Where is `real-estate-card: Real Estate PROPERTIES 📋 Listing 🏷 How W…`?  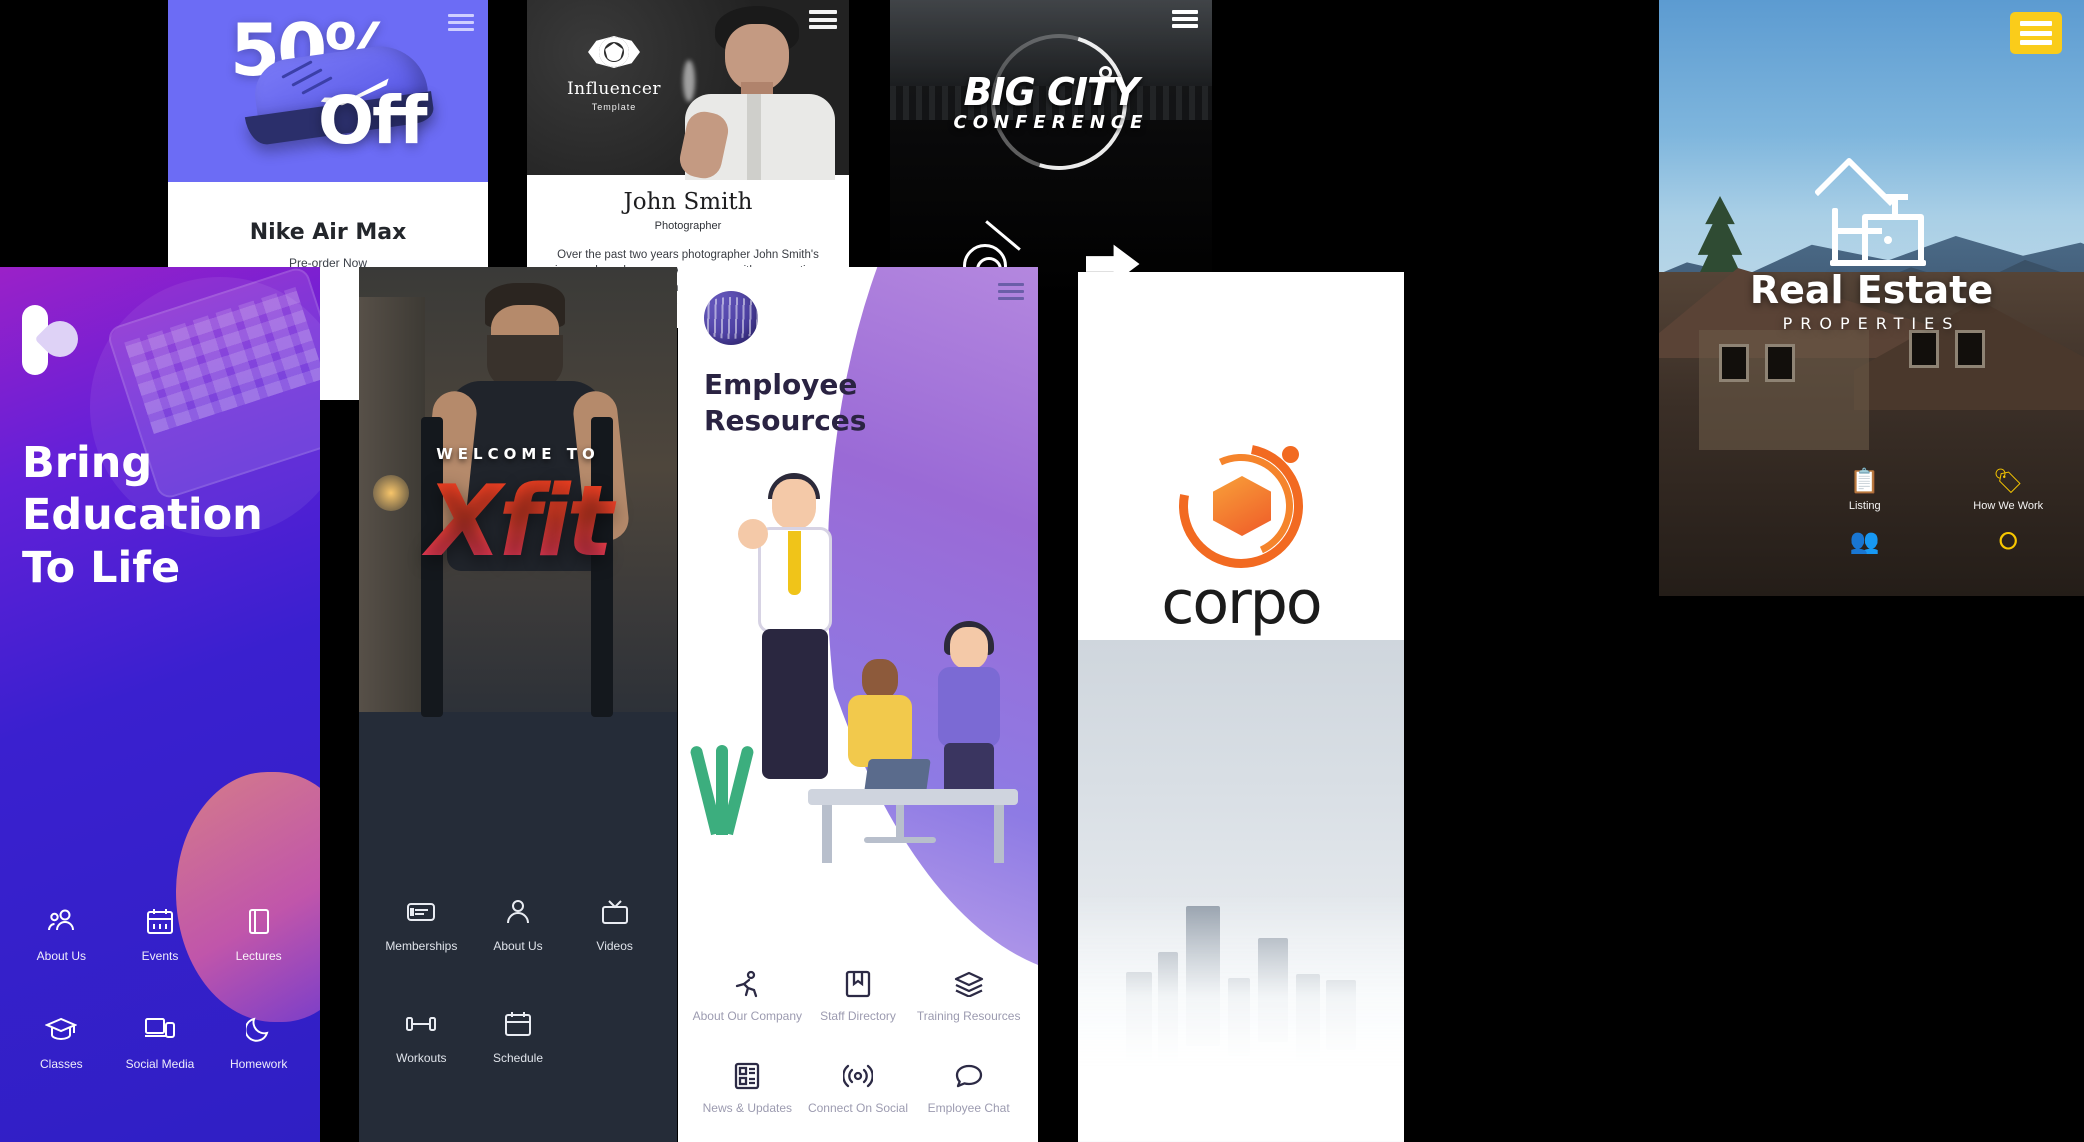
real-estate-card: Real Estate PROPERTIES 📋 Listing 🏷 How W… is located at coordinates (1871, 298).